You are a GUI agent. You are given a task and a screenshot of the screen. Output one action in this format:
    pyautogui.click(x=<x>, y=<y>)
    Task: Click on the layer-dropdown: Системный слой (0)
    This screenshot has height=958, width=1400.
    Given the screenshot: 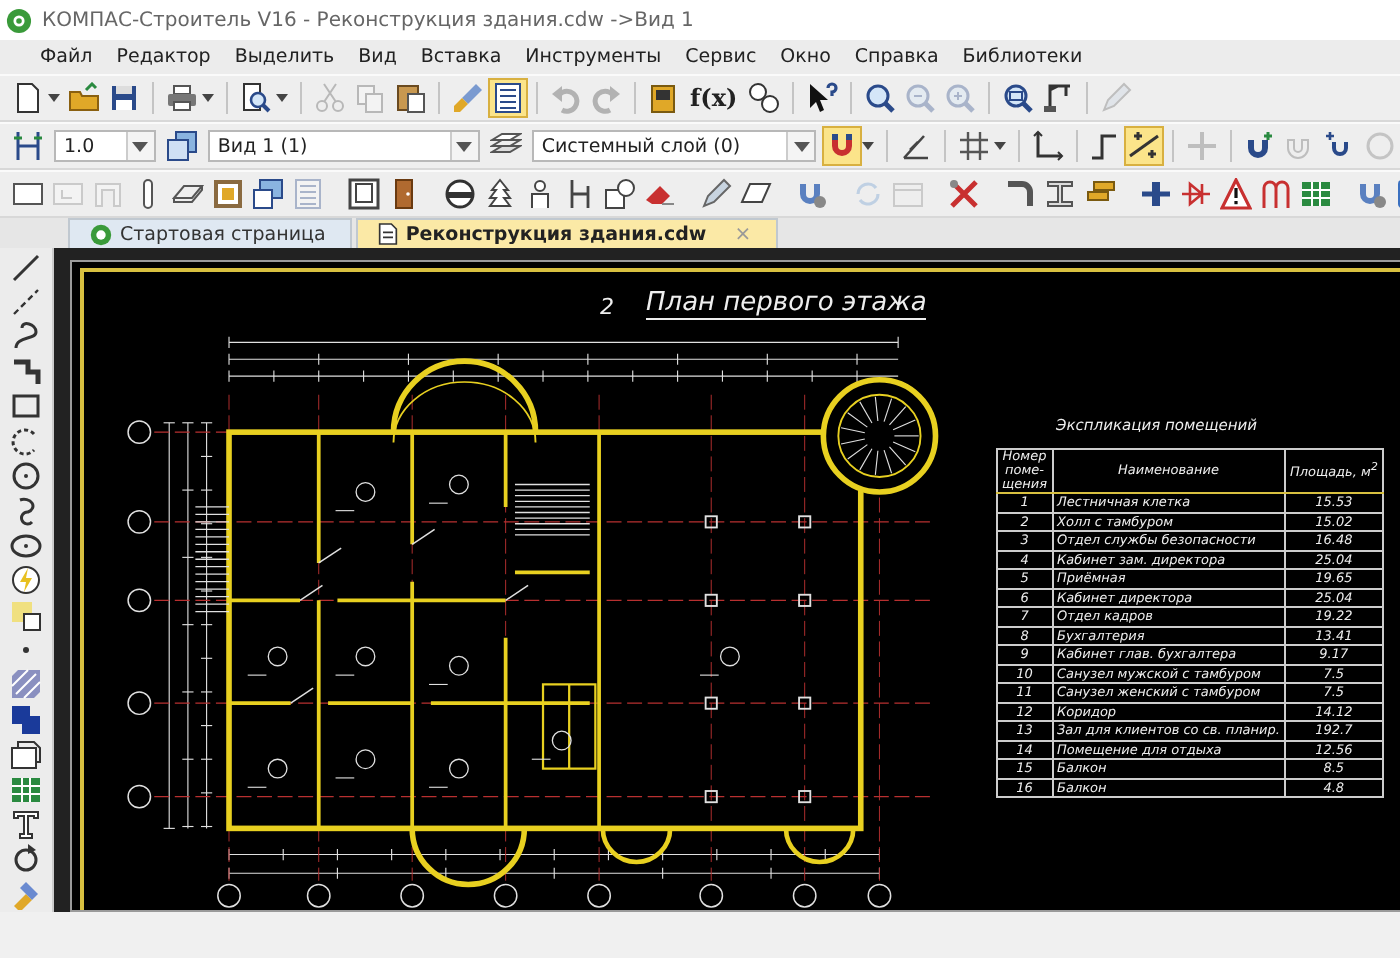 What is the action you would take?
    pyautogui.click(x=674, y=146)
    